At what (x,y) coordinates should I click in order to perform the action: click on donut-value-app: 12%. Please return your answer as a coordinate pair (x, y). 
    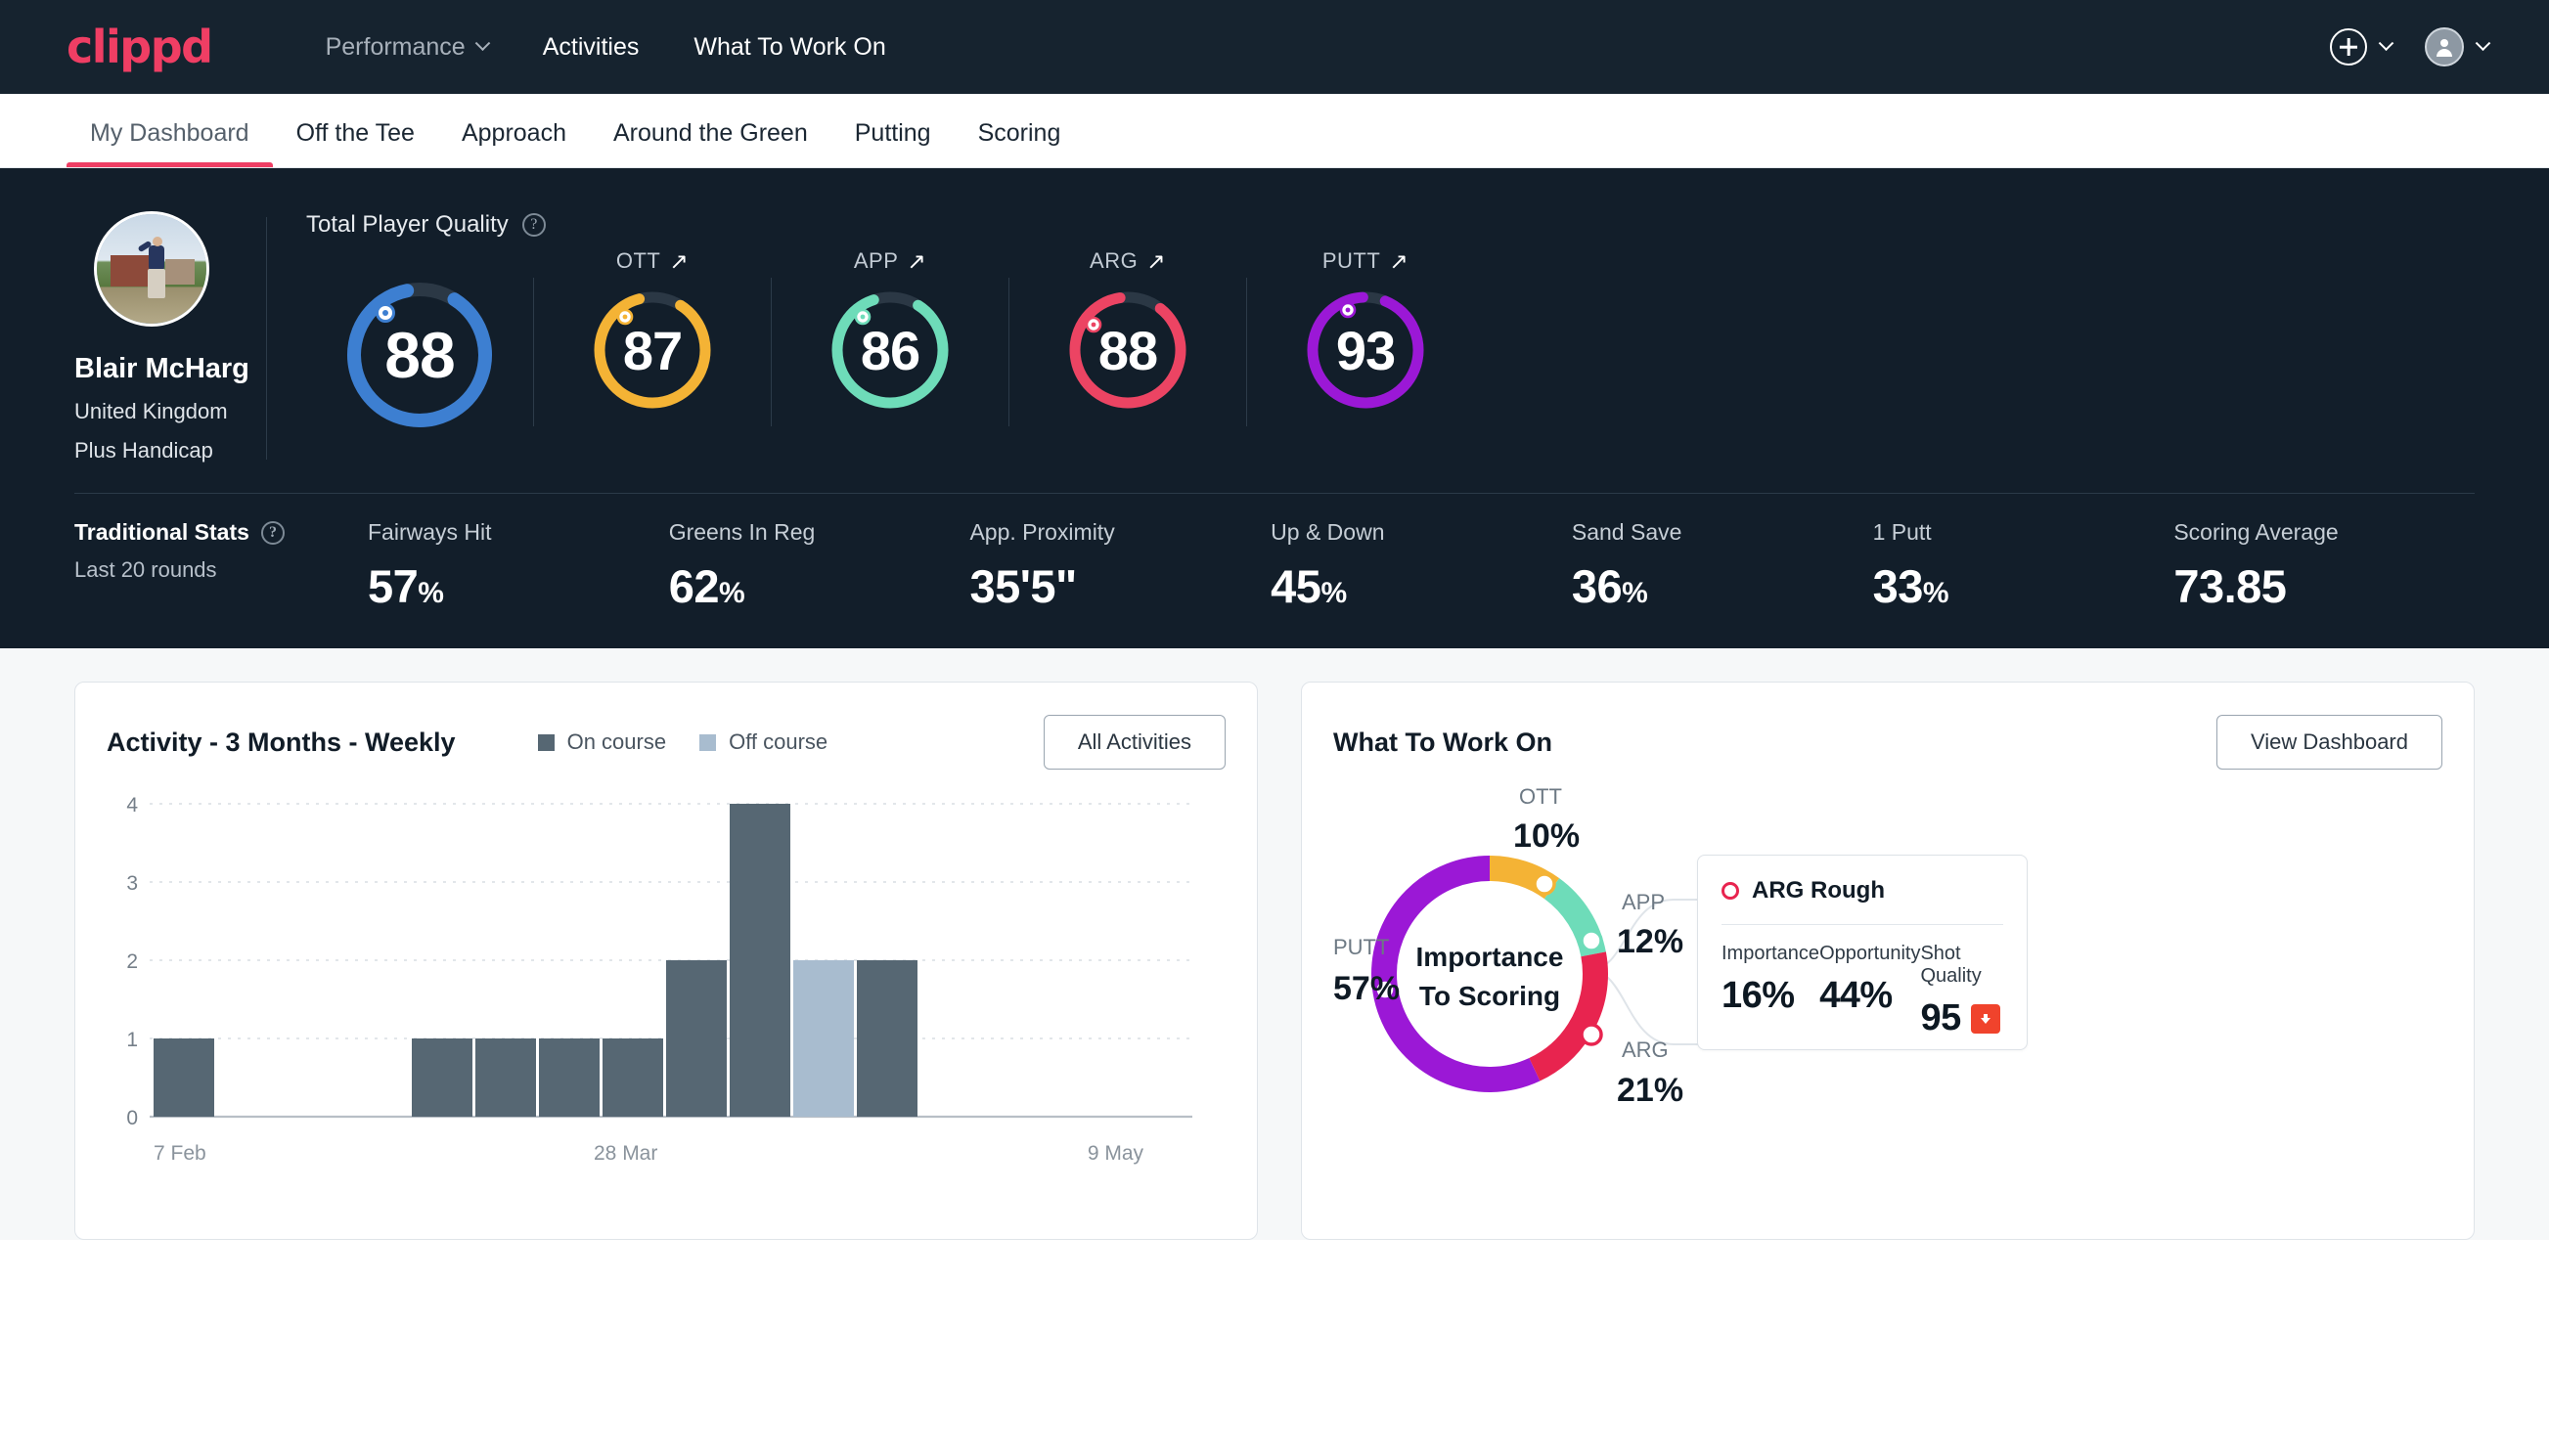
    Looking at the image, I should click on (1650, 941).